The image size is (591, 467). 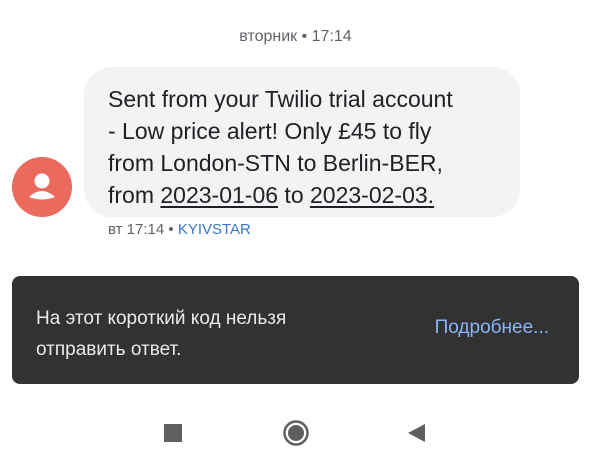 I want to click on message-line: from London-STN to Berlin-BER,, so click(x=275, y=163).